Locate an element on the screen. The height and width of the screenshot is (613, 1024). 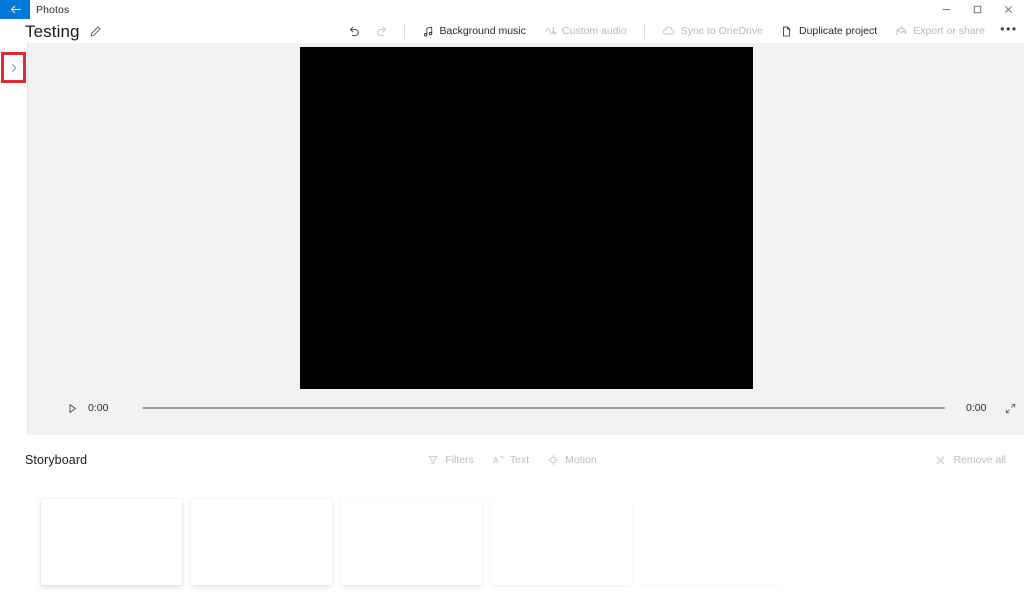
minimize-button is located at coordinates (946, 9).